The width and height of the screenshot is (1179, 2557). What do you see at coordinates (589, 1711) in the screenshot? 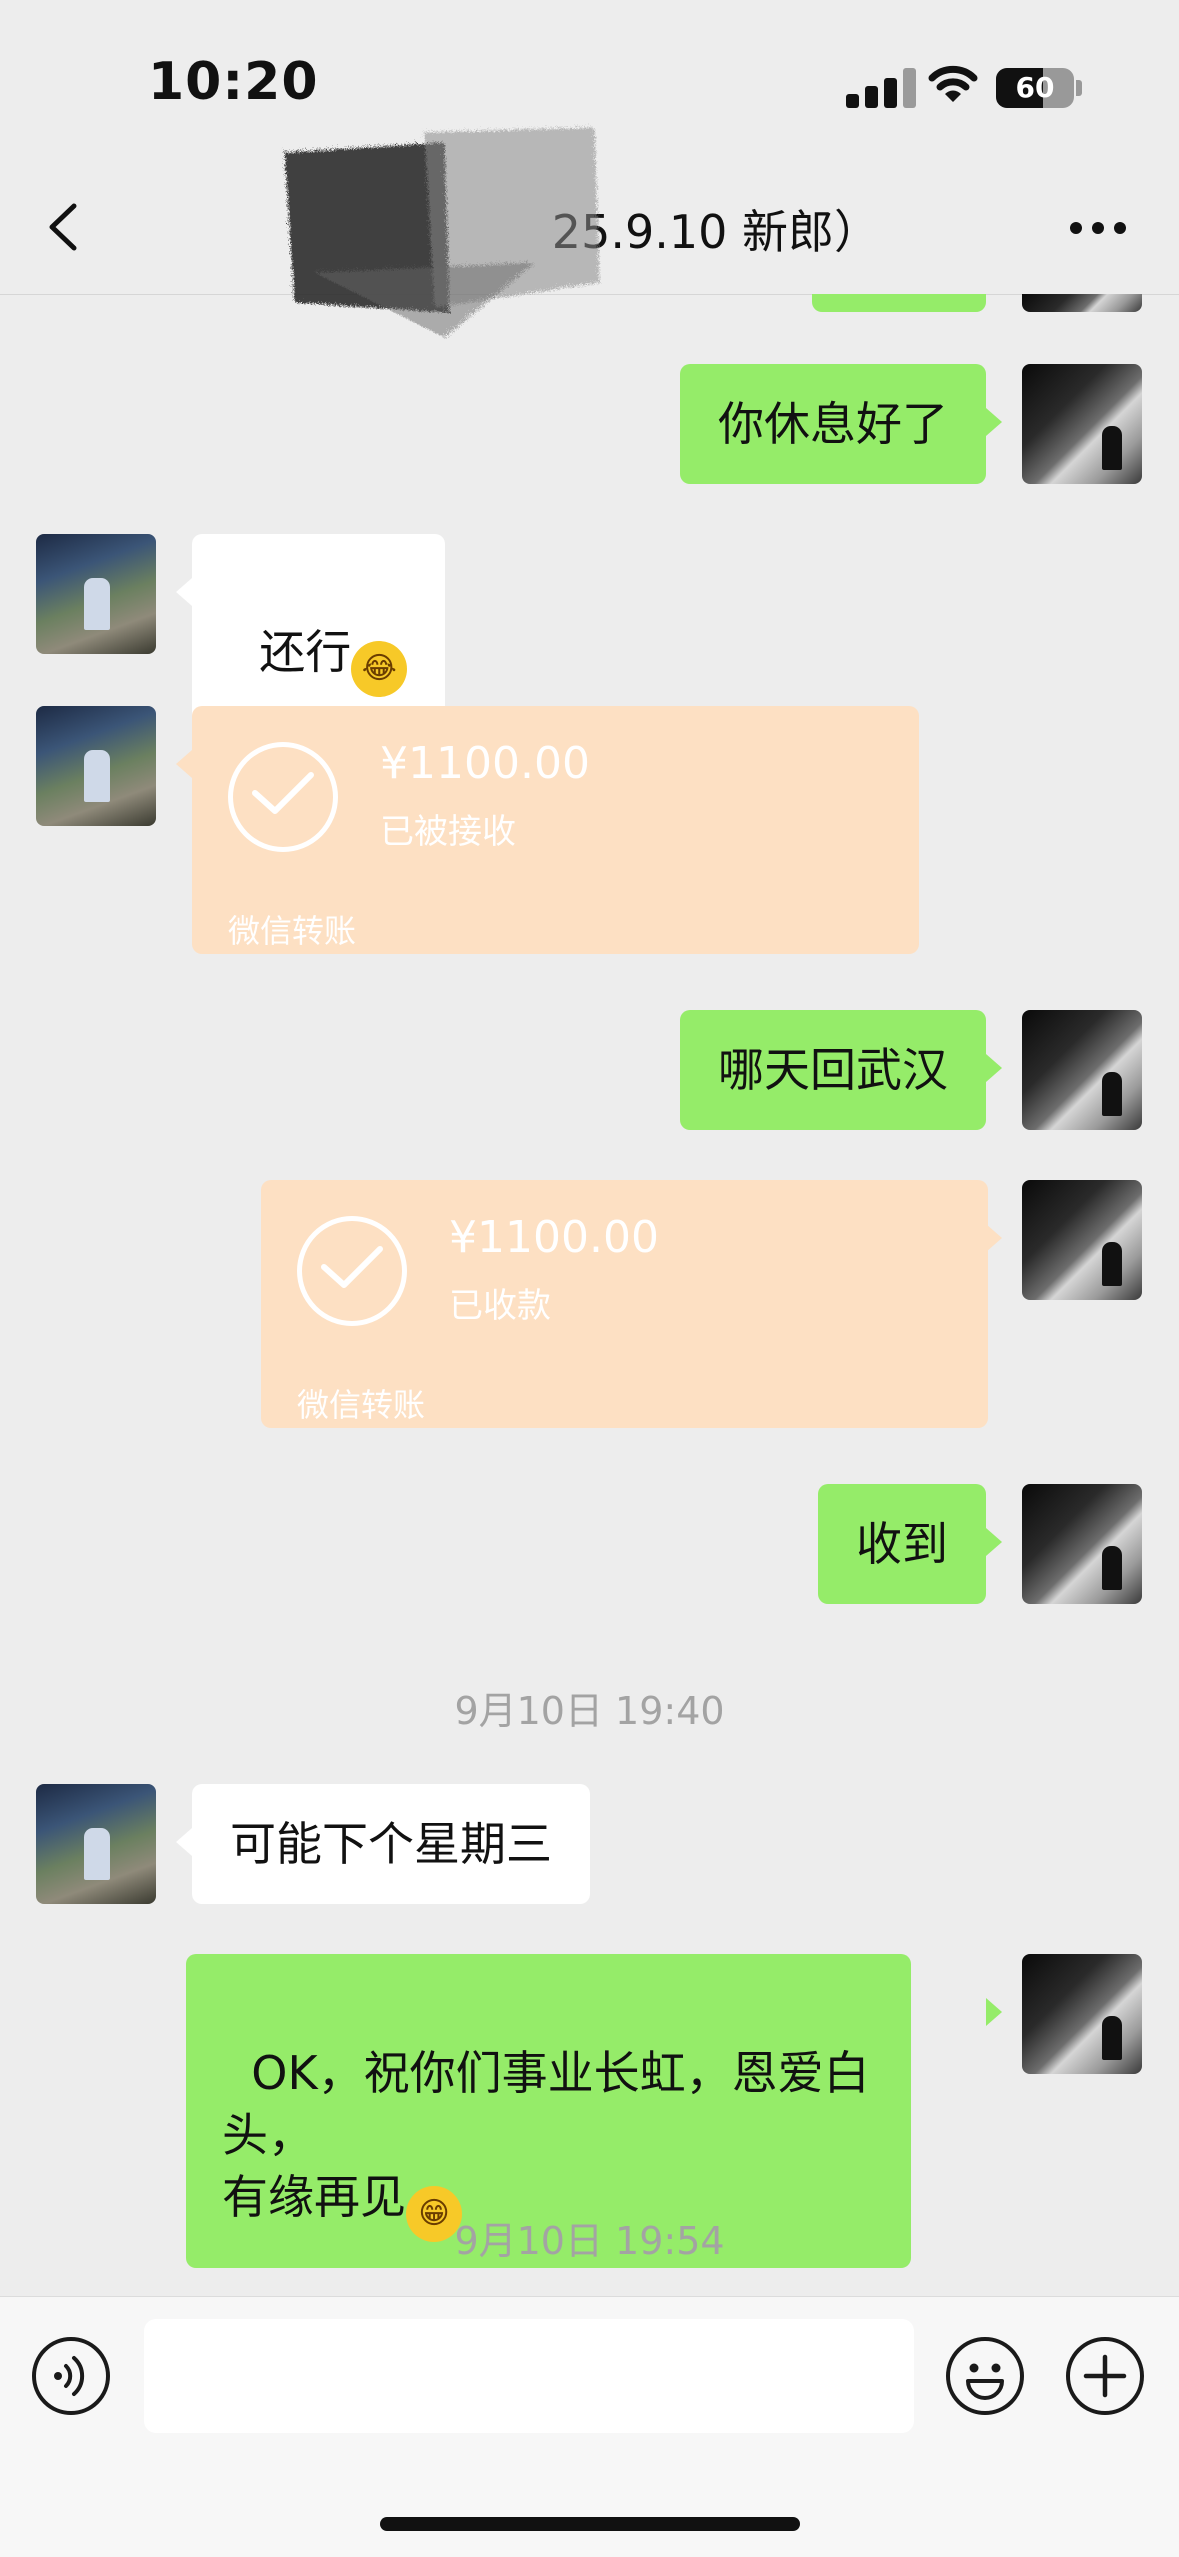
I see `chat-timestamp: 9月10日 19:40` at bounding box center [589, 1711].